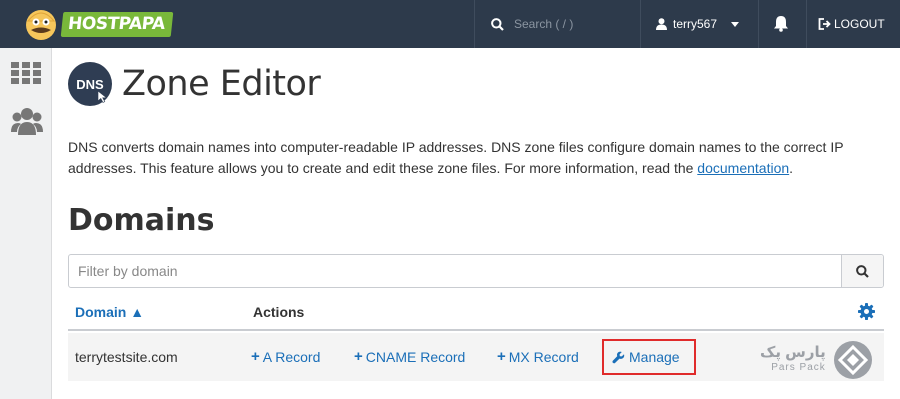  I want to click on logo-text: HOSTPAPA, so click(116, 24).